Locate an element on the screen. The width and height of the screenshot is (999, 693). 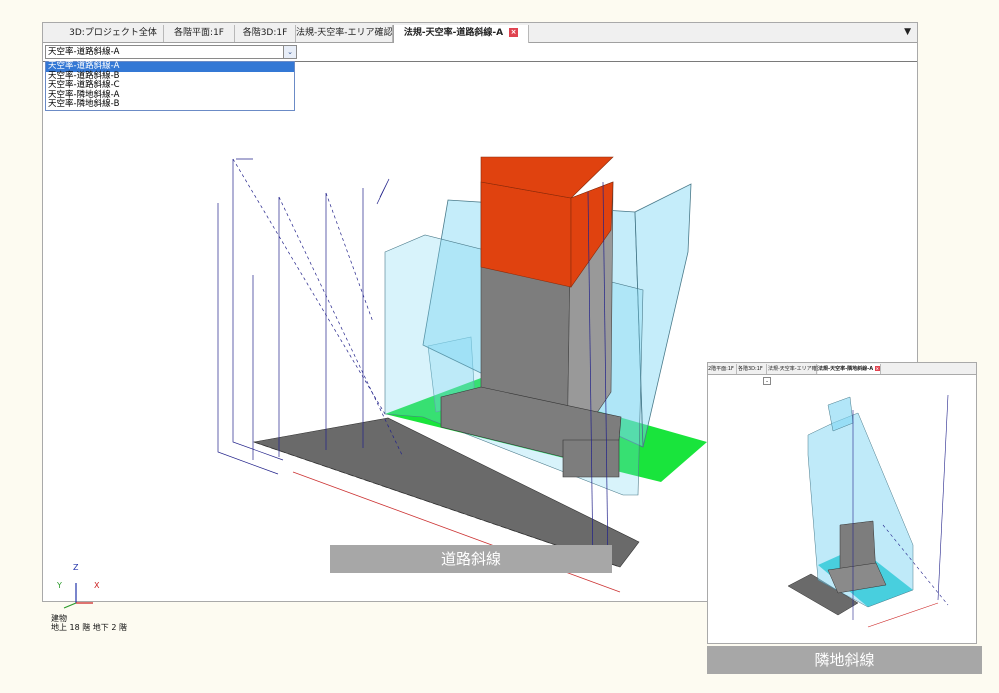
inset-tab: 各階3D:1F is located at coordinates (752, 369).